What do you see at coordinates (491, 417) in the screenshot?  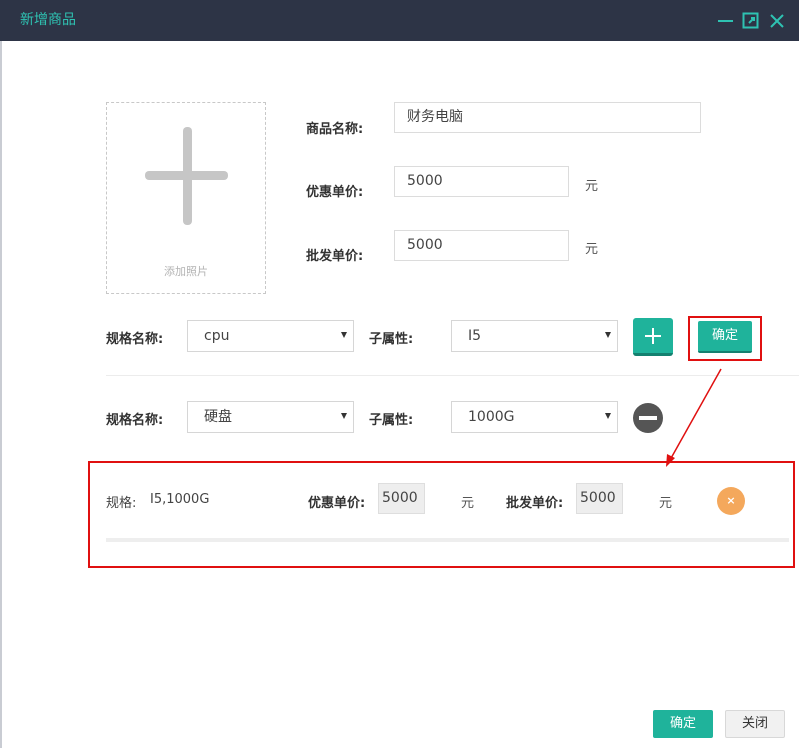 I see `sub-attr-value-2: 1000G` at bounding box center [491, 417].